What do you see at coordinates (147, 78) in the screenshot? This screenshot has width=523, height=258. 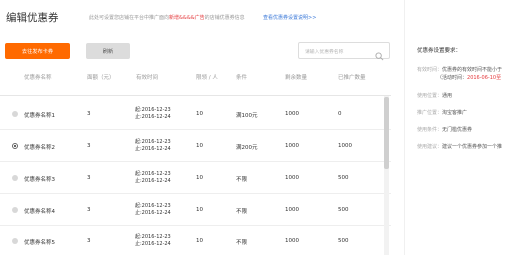 I see `column-header-validity: 有效时间` at bounding box center [147, 78].